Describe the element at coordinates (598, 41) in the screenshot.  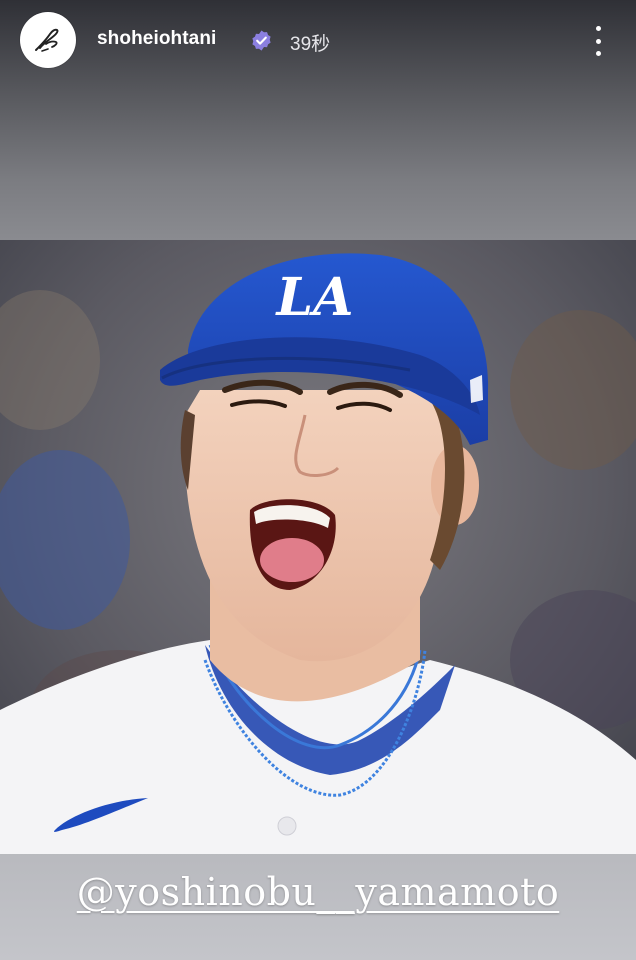
I see `more-options-button` at that location.